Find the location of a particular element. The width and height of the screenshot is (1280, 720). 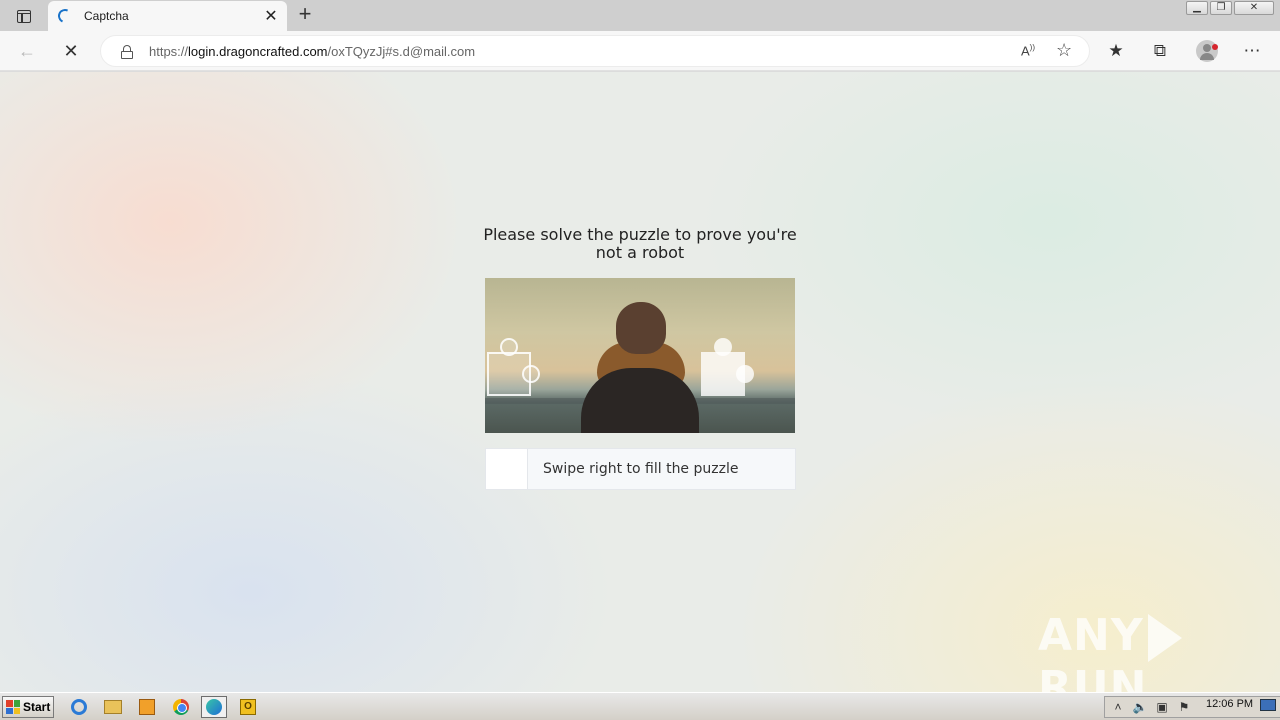

collections-icon: ⧉ is located at coordinates (1160, 51).